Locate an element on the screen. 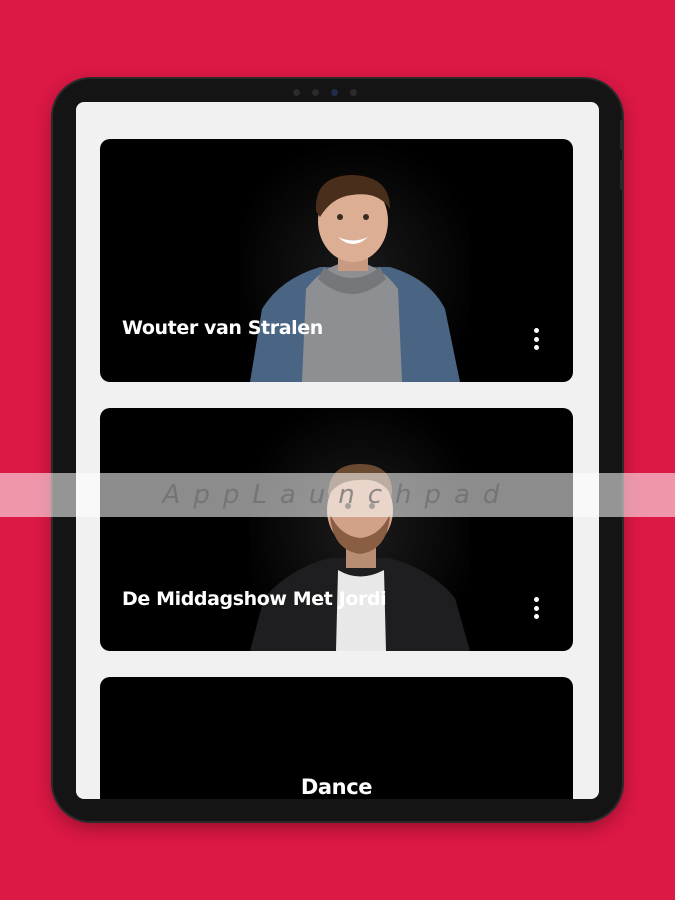  volume-up-button is located at coordinates (622, 135).